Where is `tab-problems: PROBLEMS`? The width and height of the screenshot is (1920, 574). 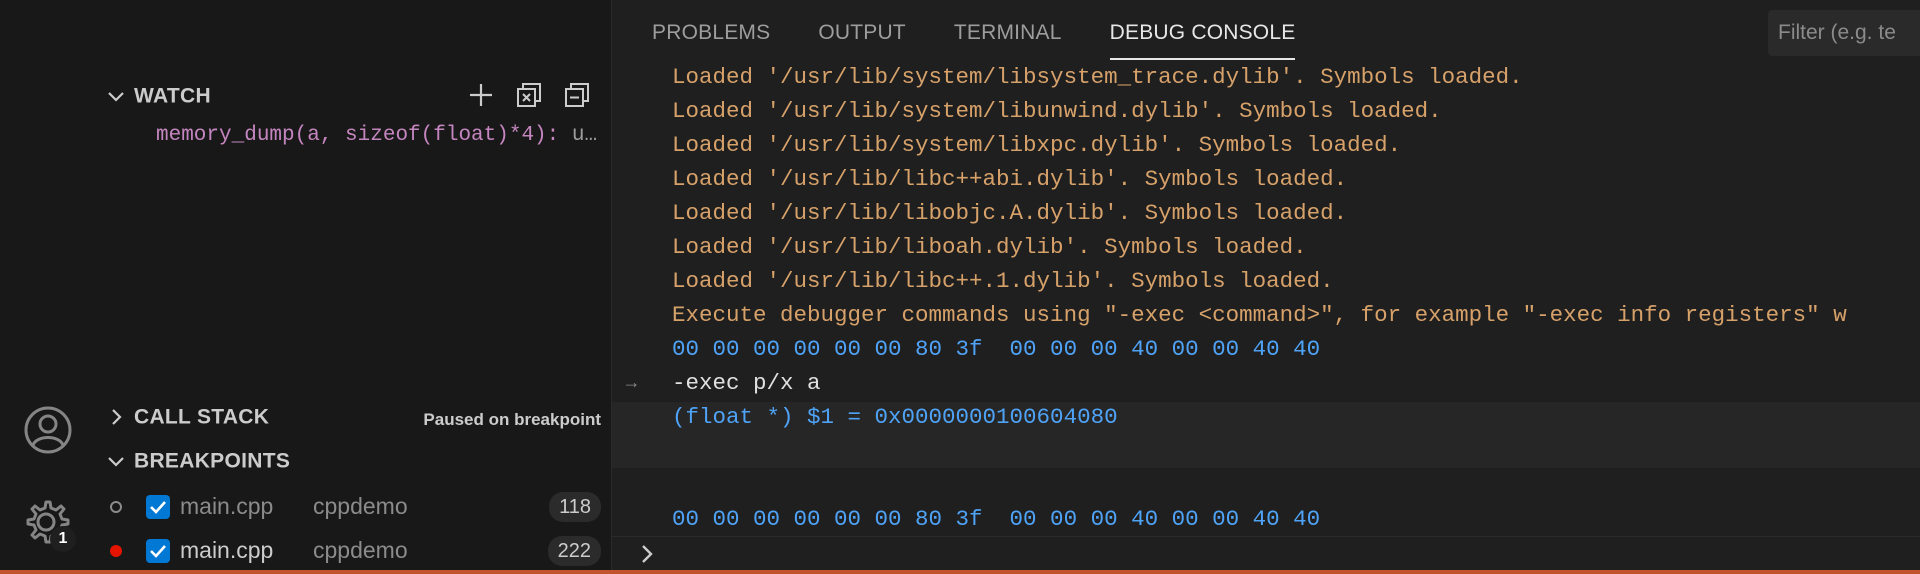
tab-problems: PROBLEMS is located at coordinates (711, 30).